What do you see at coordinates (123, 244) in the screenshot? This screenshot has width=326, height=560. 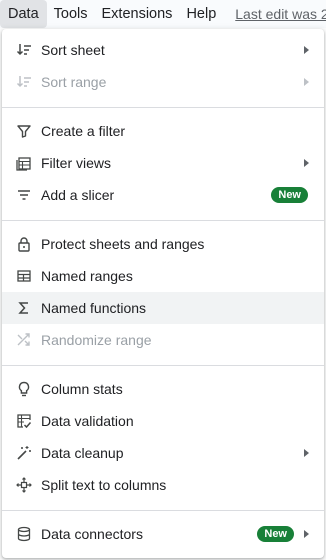 I see `protect-label: Protect sheets and ranges` at bounding box center [123, 244].